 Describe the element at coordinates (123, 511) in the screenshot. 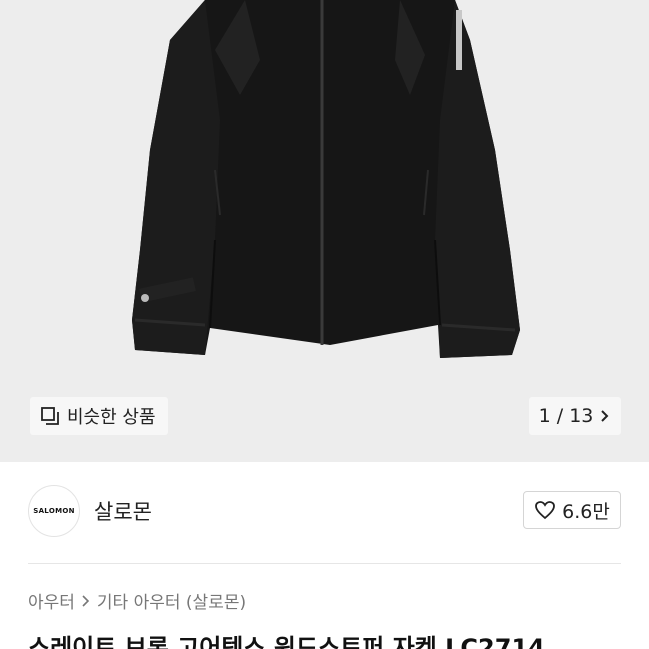

I see `seller-name: 살로몬` at that location.